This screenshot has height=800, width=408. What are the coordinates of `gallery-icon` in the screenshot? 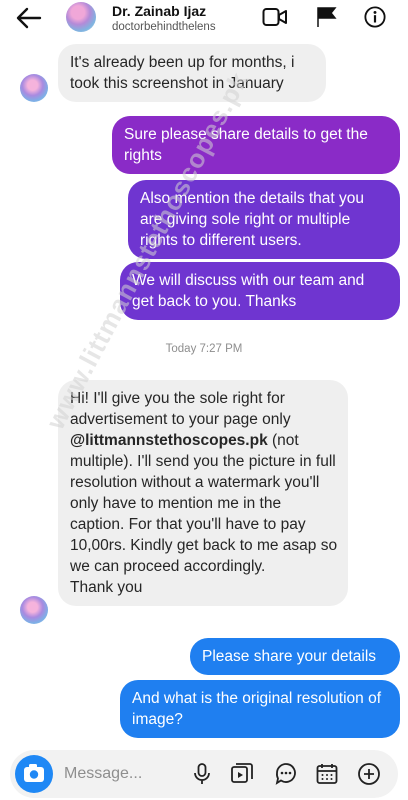 It's located at (242, 774).